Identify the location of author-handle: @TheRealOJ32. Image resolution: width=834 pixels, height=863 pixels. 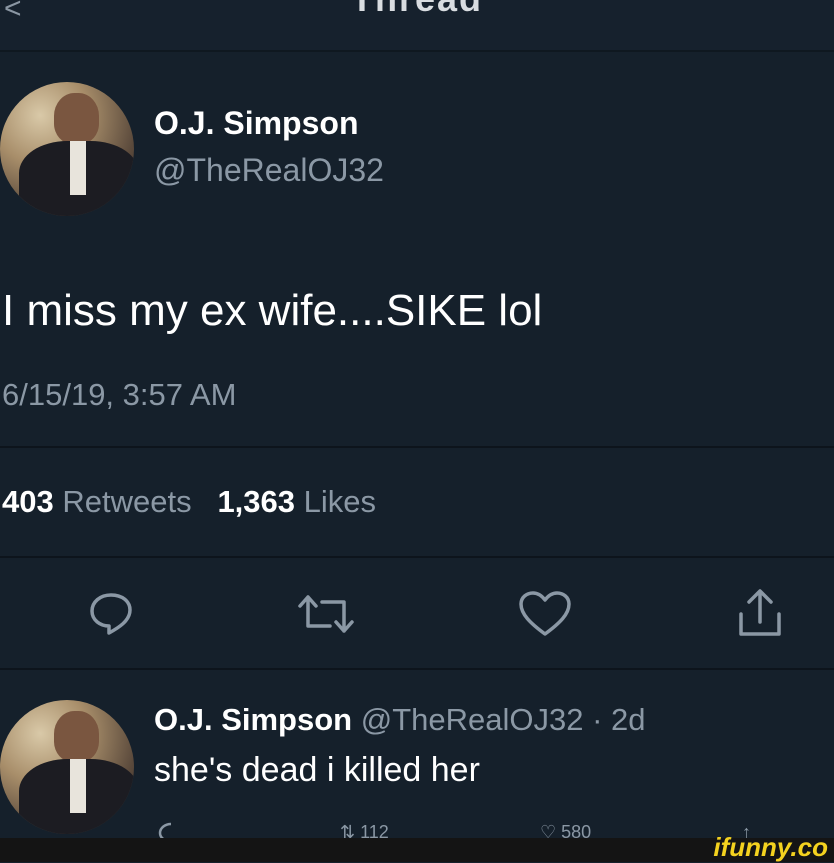
(269, 170).